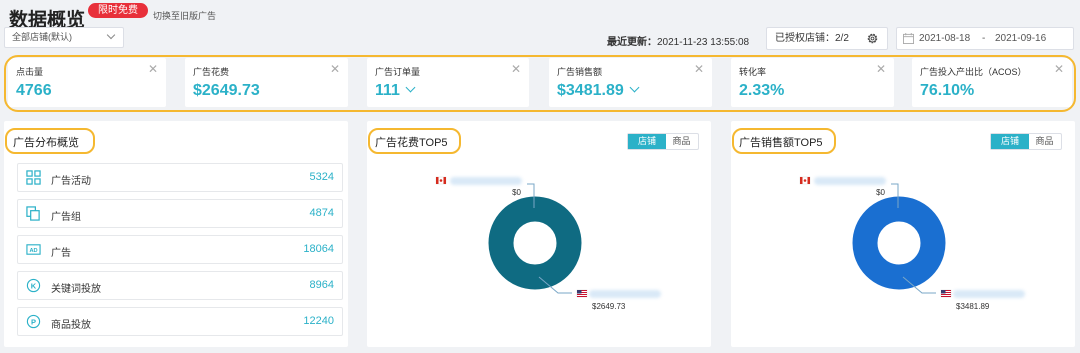 The image size is (1080, 353). What do you see at coordinates (33, 213) in the screenshot?
I see `copy-icon` at bounding box center [33, 213].